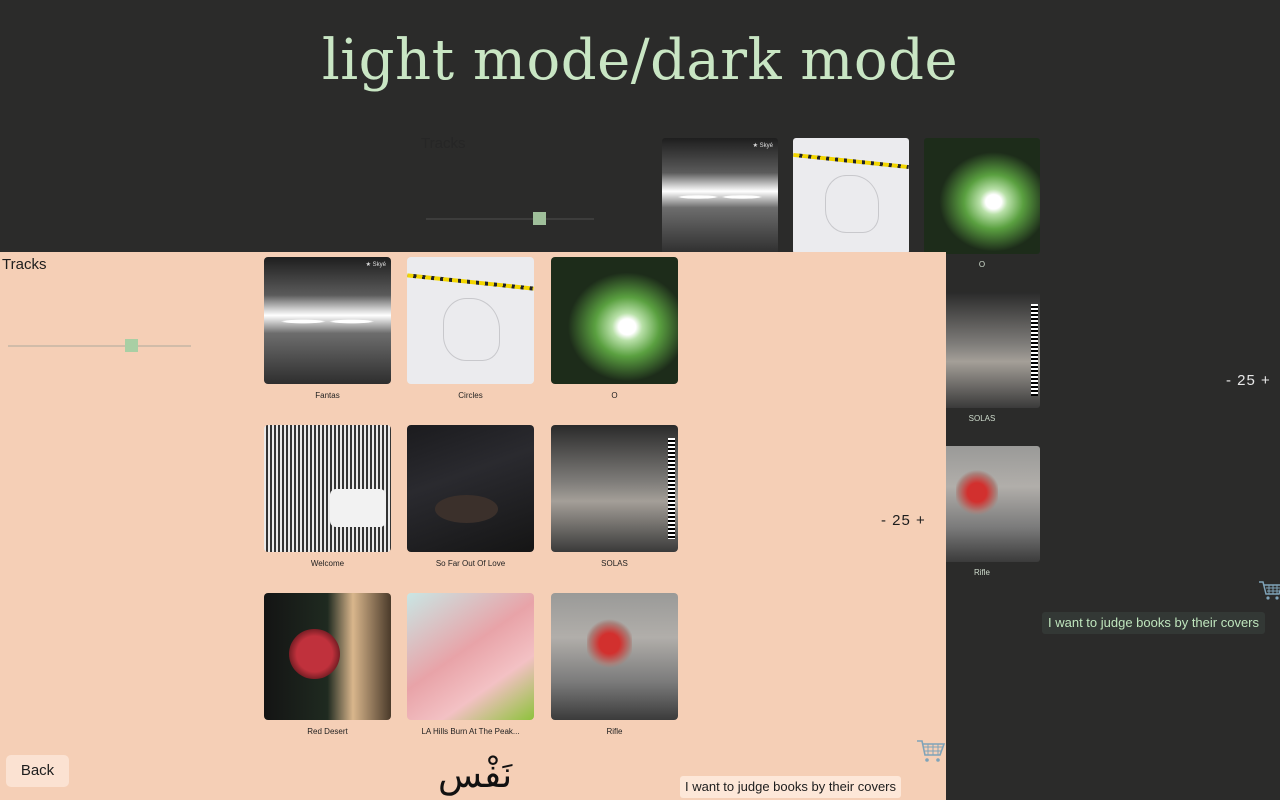 The height and width of the screenshot is (800, 1280). I want to click on dark-album-cover: ★ Skyé, so click(720, 196).